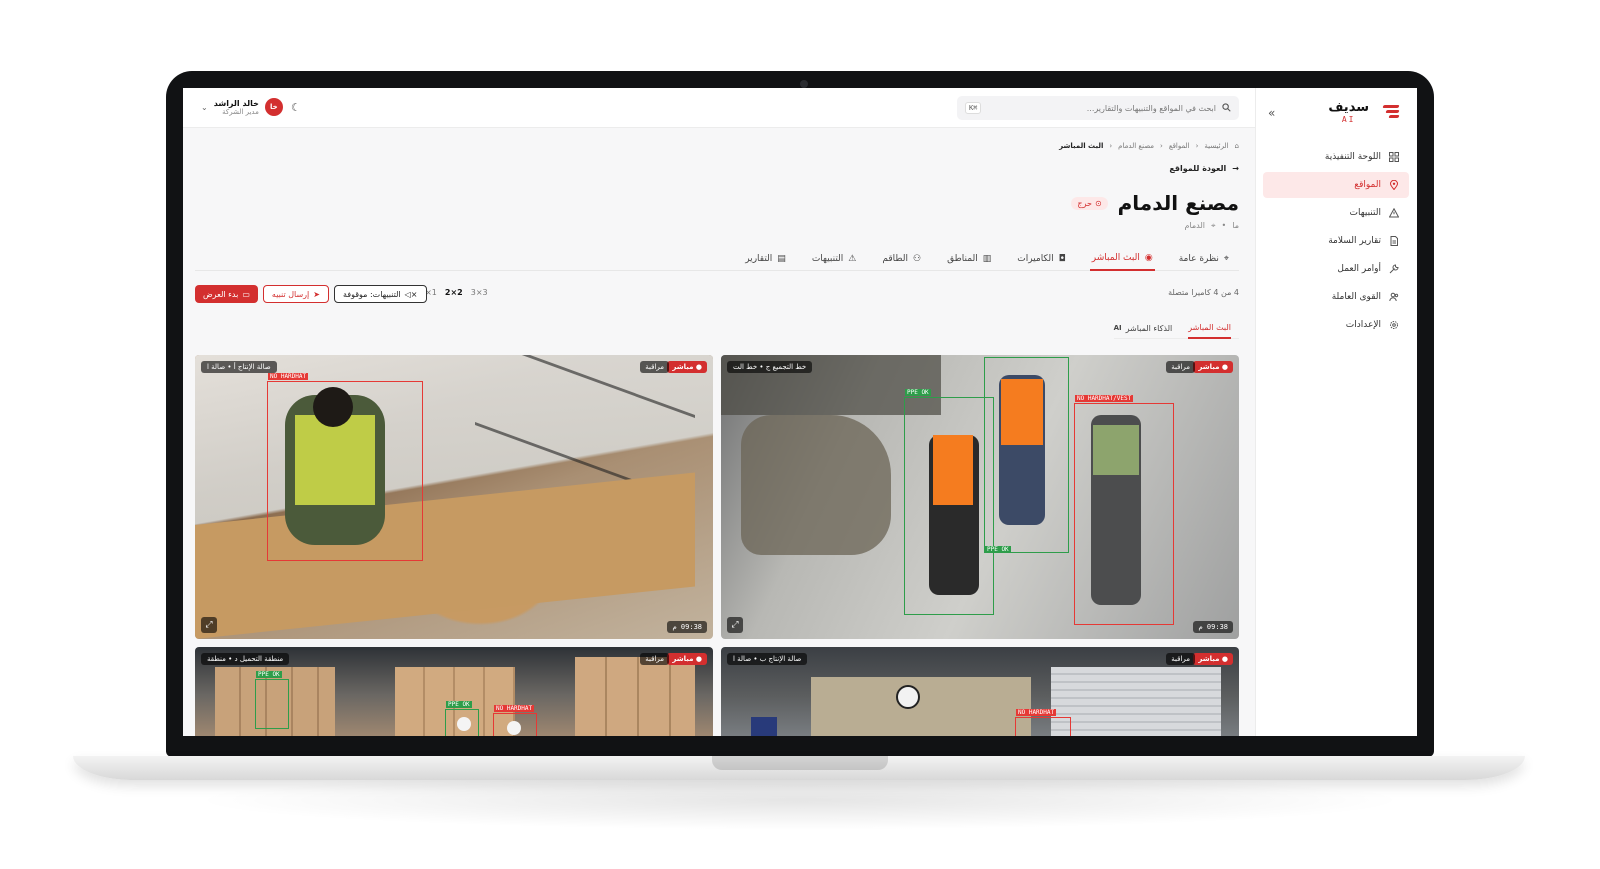 The height and width of the screenshot is (869, 1600). I want to click on page-title: مصنع الدمام, so click(1178, 203).